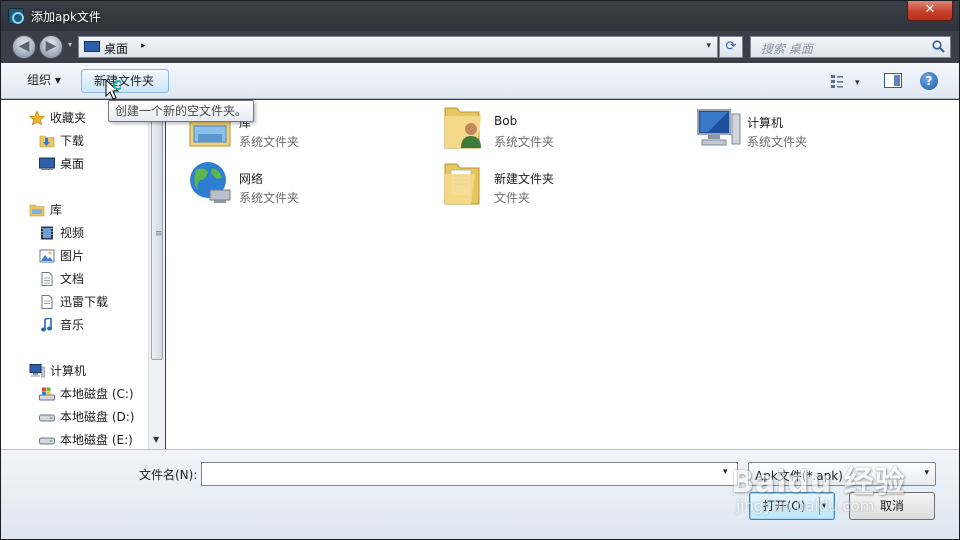  What do you see at coordinates (506, 121) in the screenshot?
I see `file-name: Bob` at bounding box center [506, 121].